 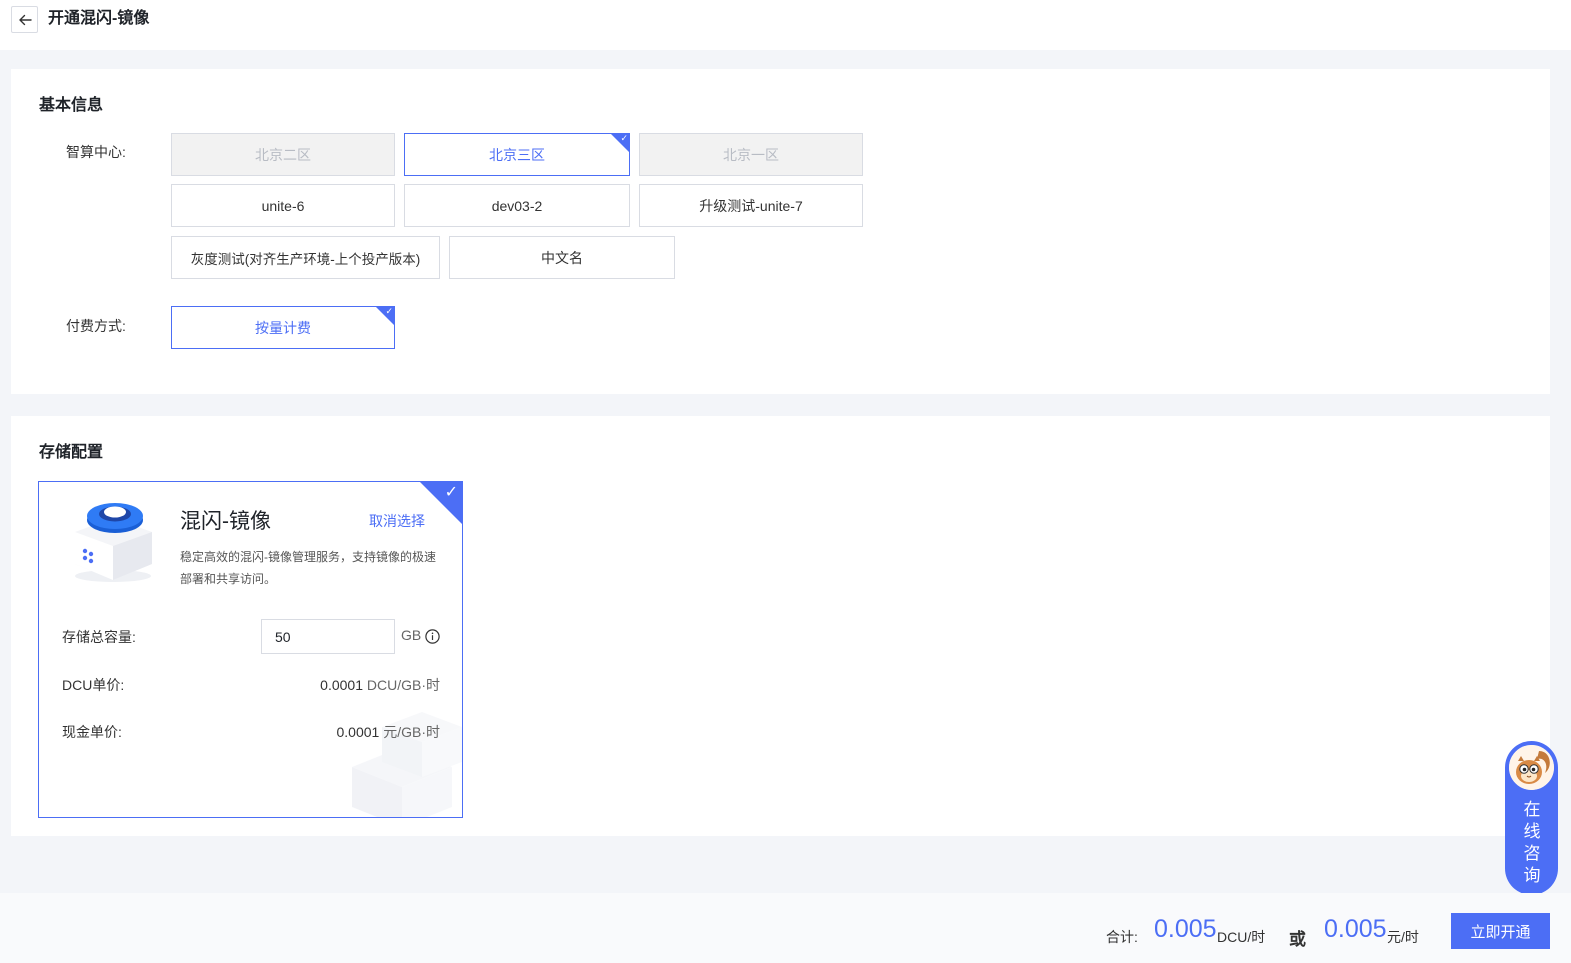 I want to click on cash-total: 0.005, so click(x=1355, y=929).